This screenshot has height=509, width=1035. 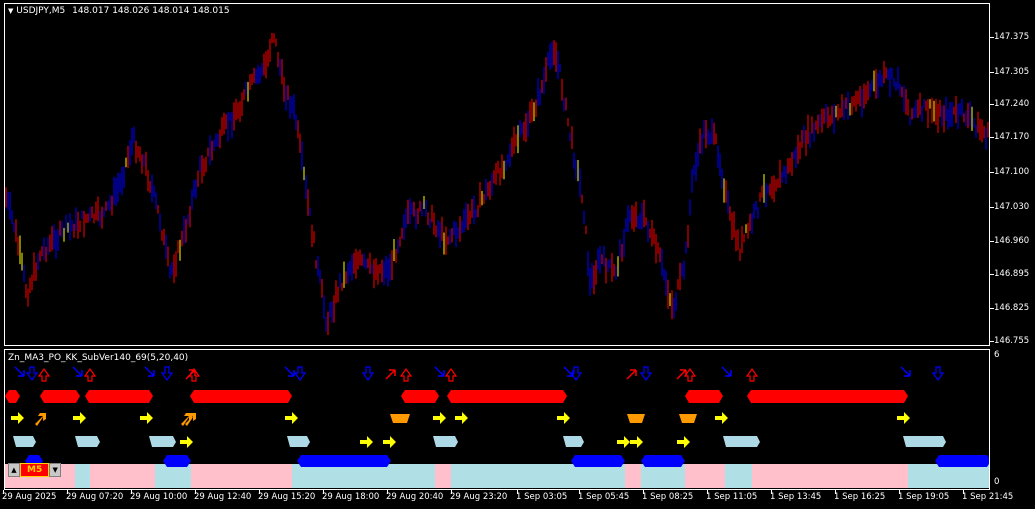 What do you see at coordinates (1012, 274) in the screenshot?
I see `price-label: 146.895` at bounding box center [1012, 274].